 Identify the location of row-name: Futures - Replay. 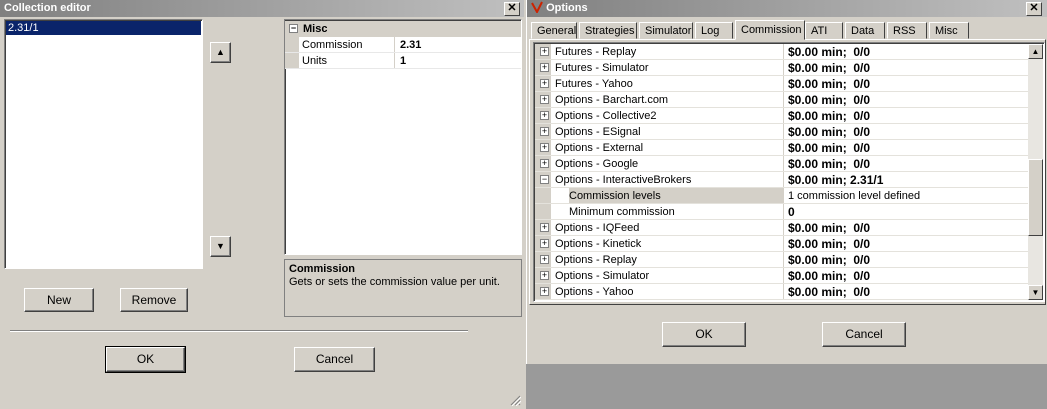
(669, 51).